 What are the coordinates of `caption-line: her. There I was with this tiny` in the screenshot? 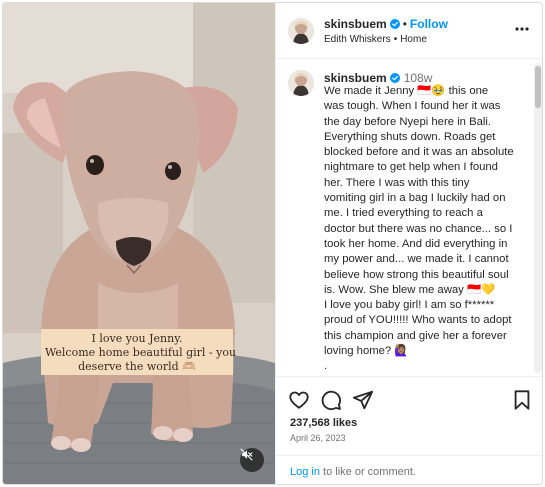 It's located at (397, 182).